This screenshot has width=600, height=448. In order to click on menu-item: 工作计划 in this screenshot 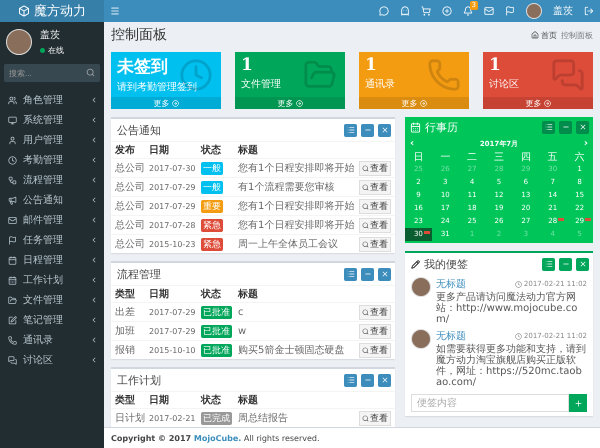, I will do `click(52, 280)`.